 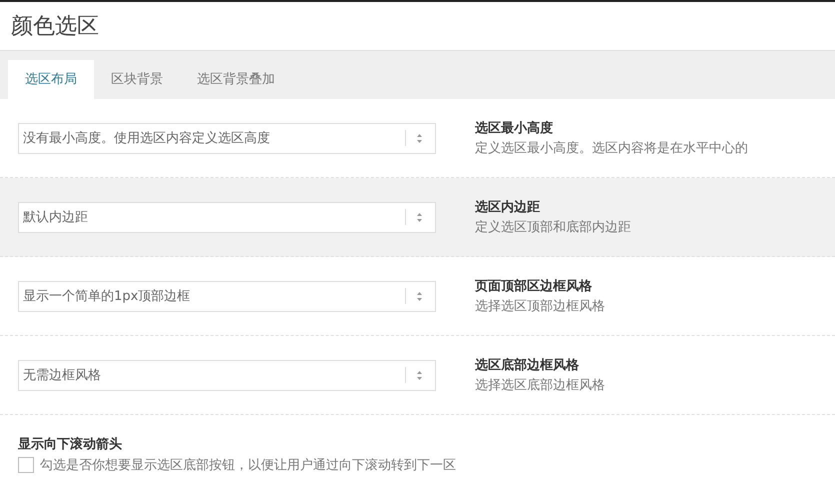 What do you see at coordinates (553, 227) in the screenshot?
I see `setting-description: 定义选区顶部和底部内边距` at bounding box center [553, 227].